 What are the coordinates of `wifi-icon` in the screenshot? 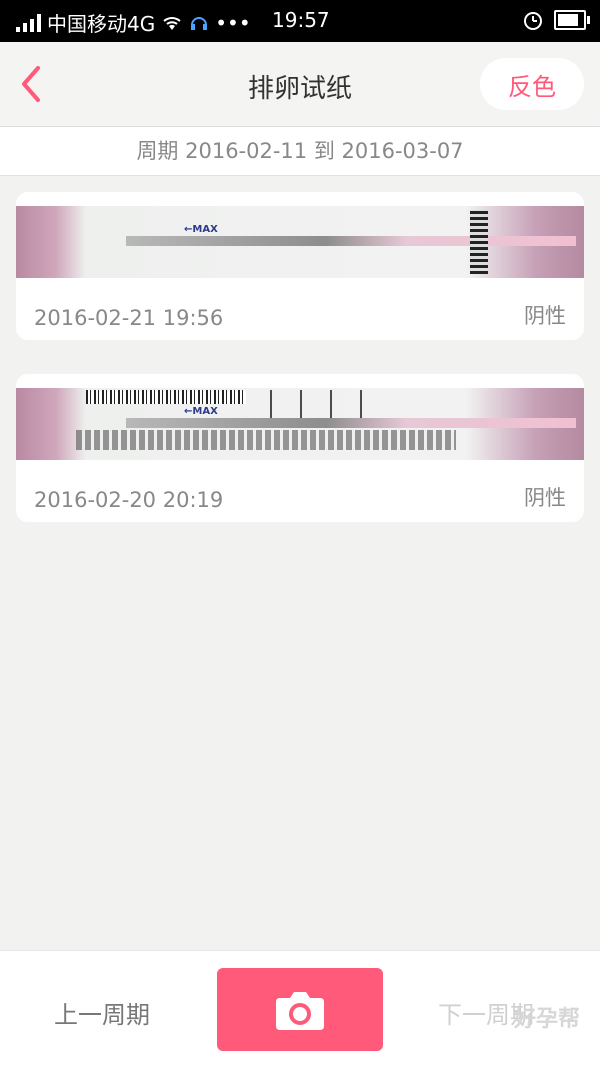 It's located at (172, 23).